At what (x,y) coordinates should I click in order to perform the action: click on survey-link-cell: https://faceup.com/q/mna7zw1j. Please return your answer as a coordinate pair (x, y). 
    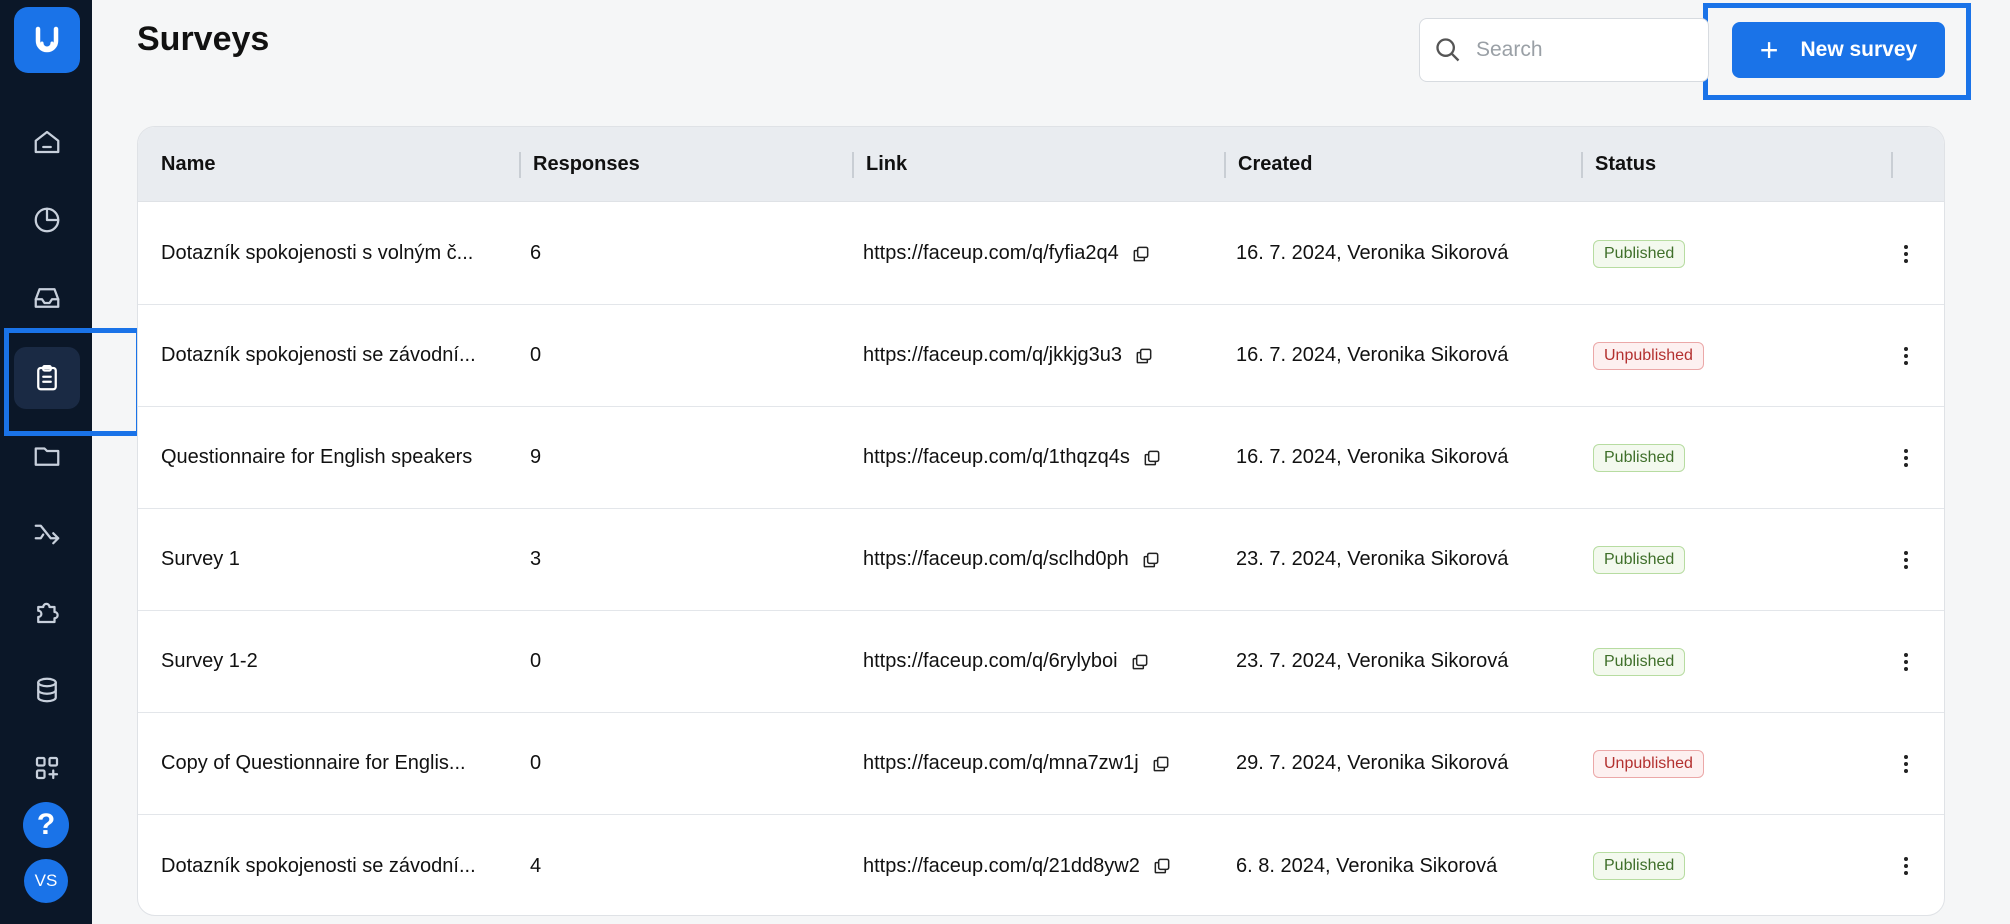
    Looking at the image, I should click on (1017, 763).